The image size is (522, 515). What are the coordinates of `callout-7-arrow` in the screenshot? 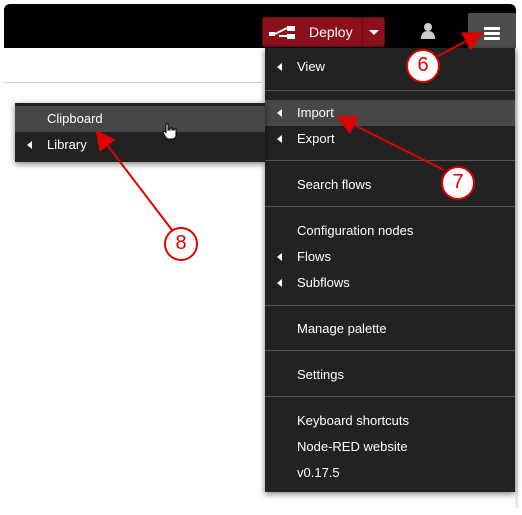 It's located at (390, 143).